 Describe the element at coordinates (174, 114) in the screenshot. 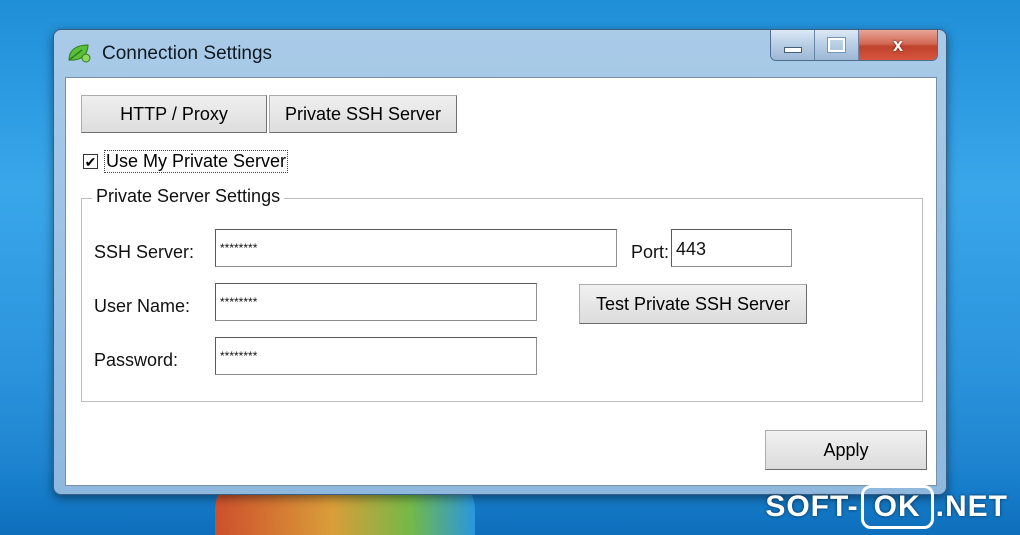

I see `tab-http-proxy: HTTP / Proxy` at that location.